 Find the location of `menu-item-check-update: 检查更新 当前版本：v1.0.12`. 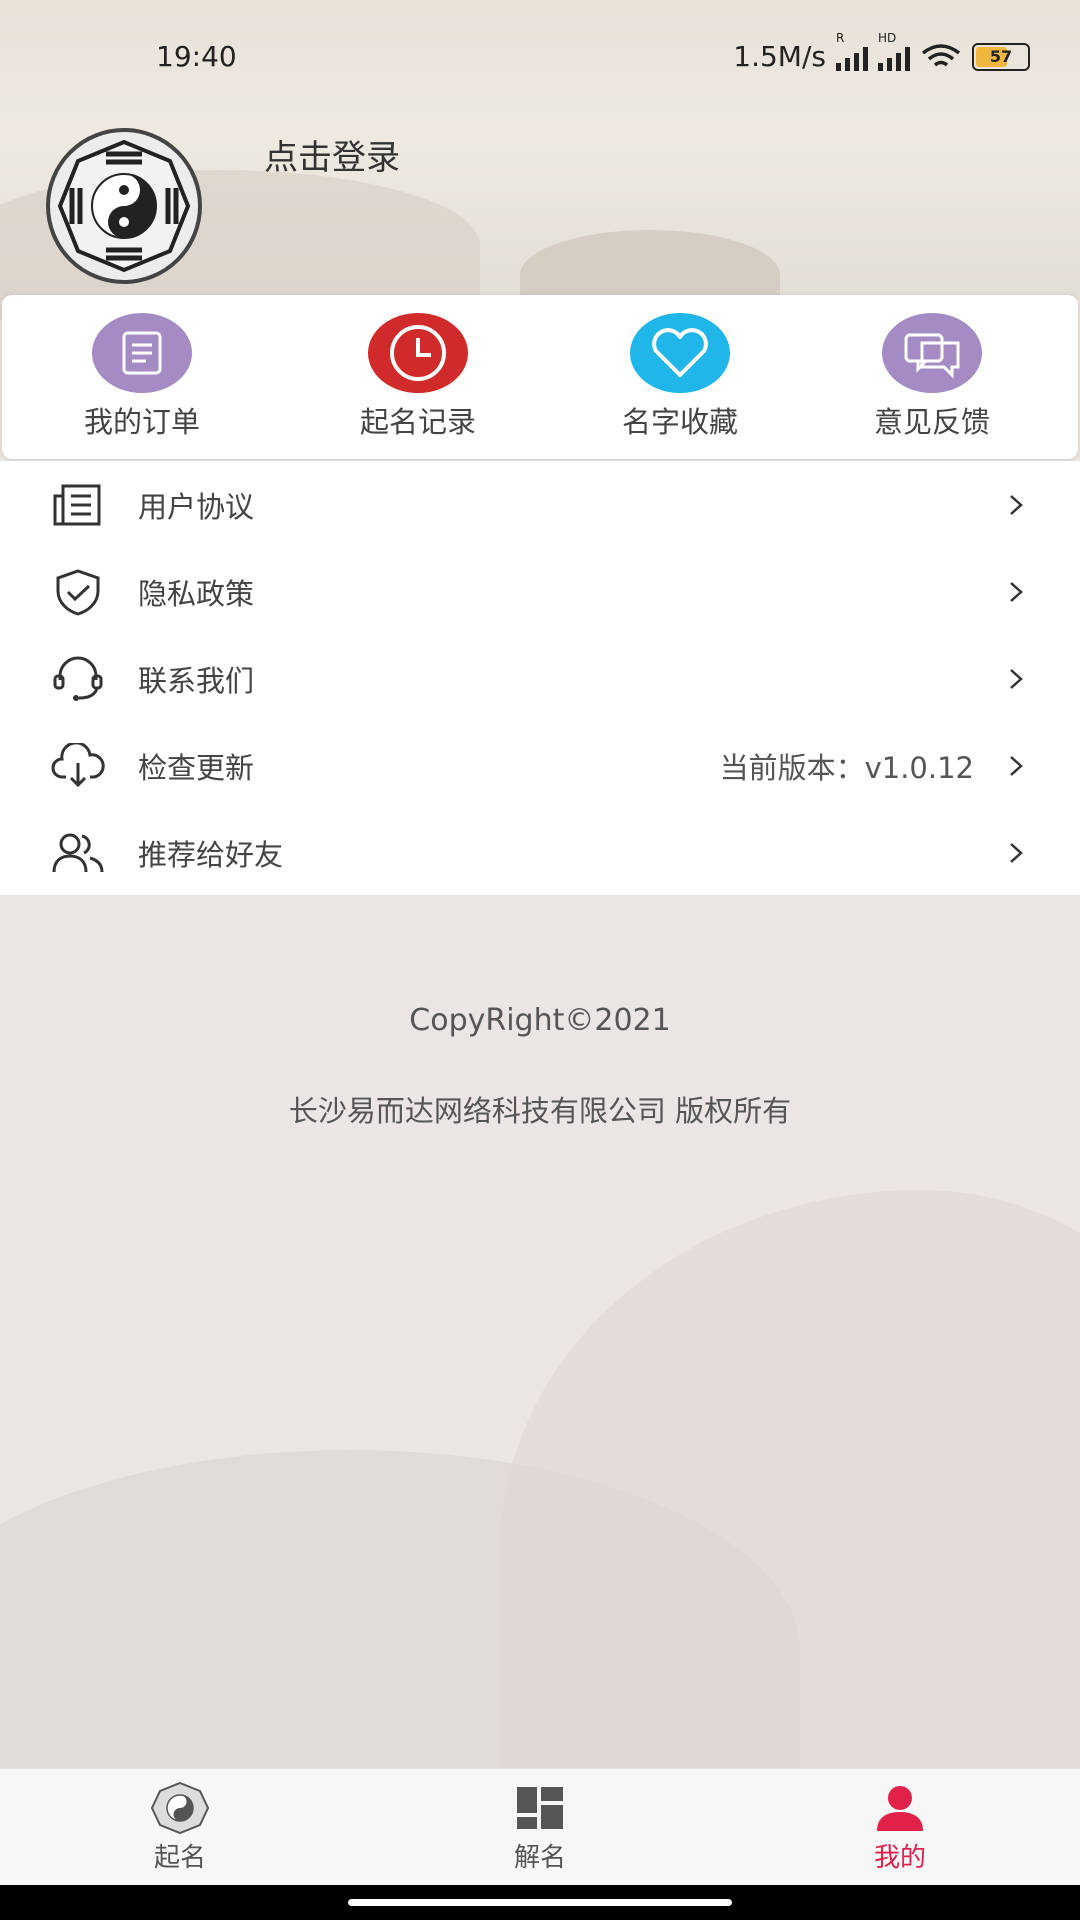

menu-item-check-update: 检查更新 当前版本：v1.0.12 is located at coordinates (540, 765).